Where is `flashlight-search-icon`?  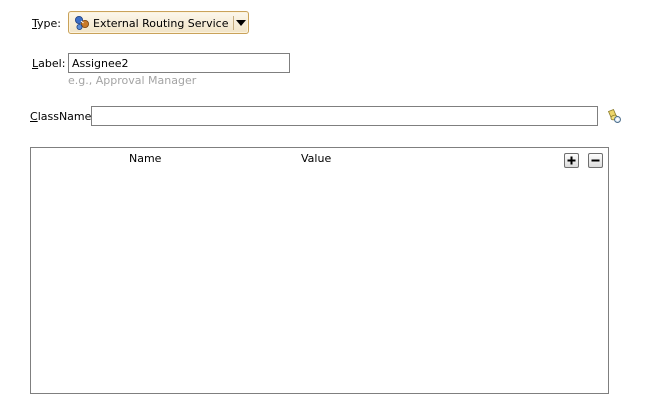
flashlight-search-icon is located at coordinates (614, 116).